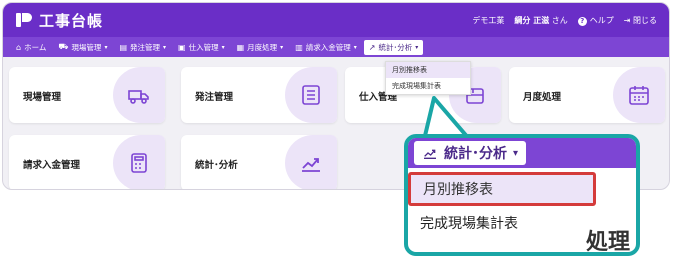  Describe the element at coordinates (123, 47) in the screenshot. I see `doc-icon: ▤` at that location.